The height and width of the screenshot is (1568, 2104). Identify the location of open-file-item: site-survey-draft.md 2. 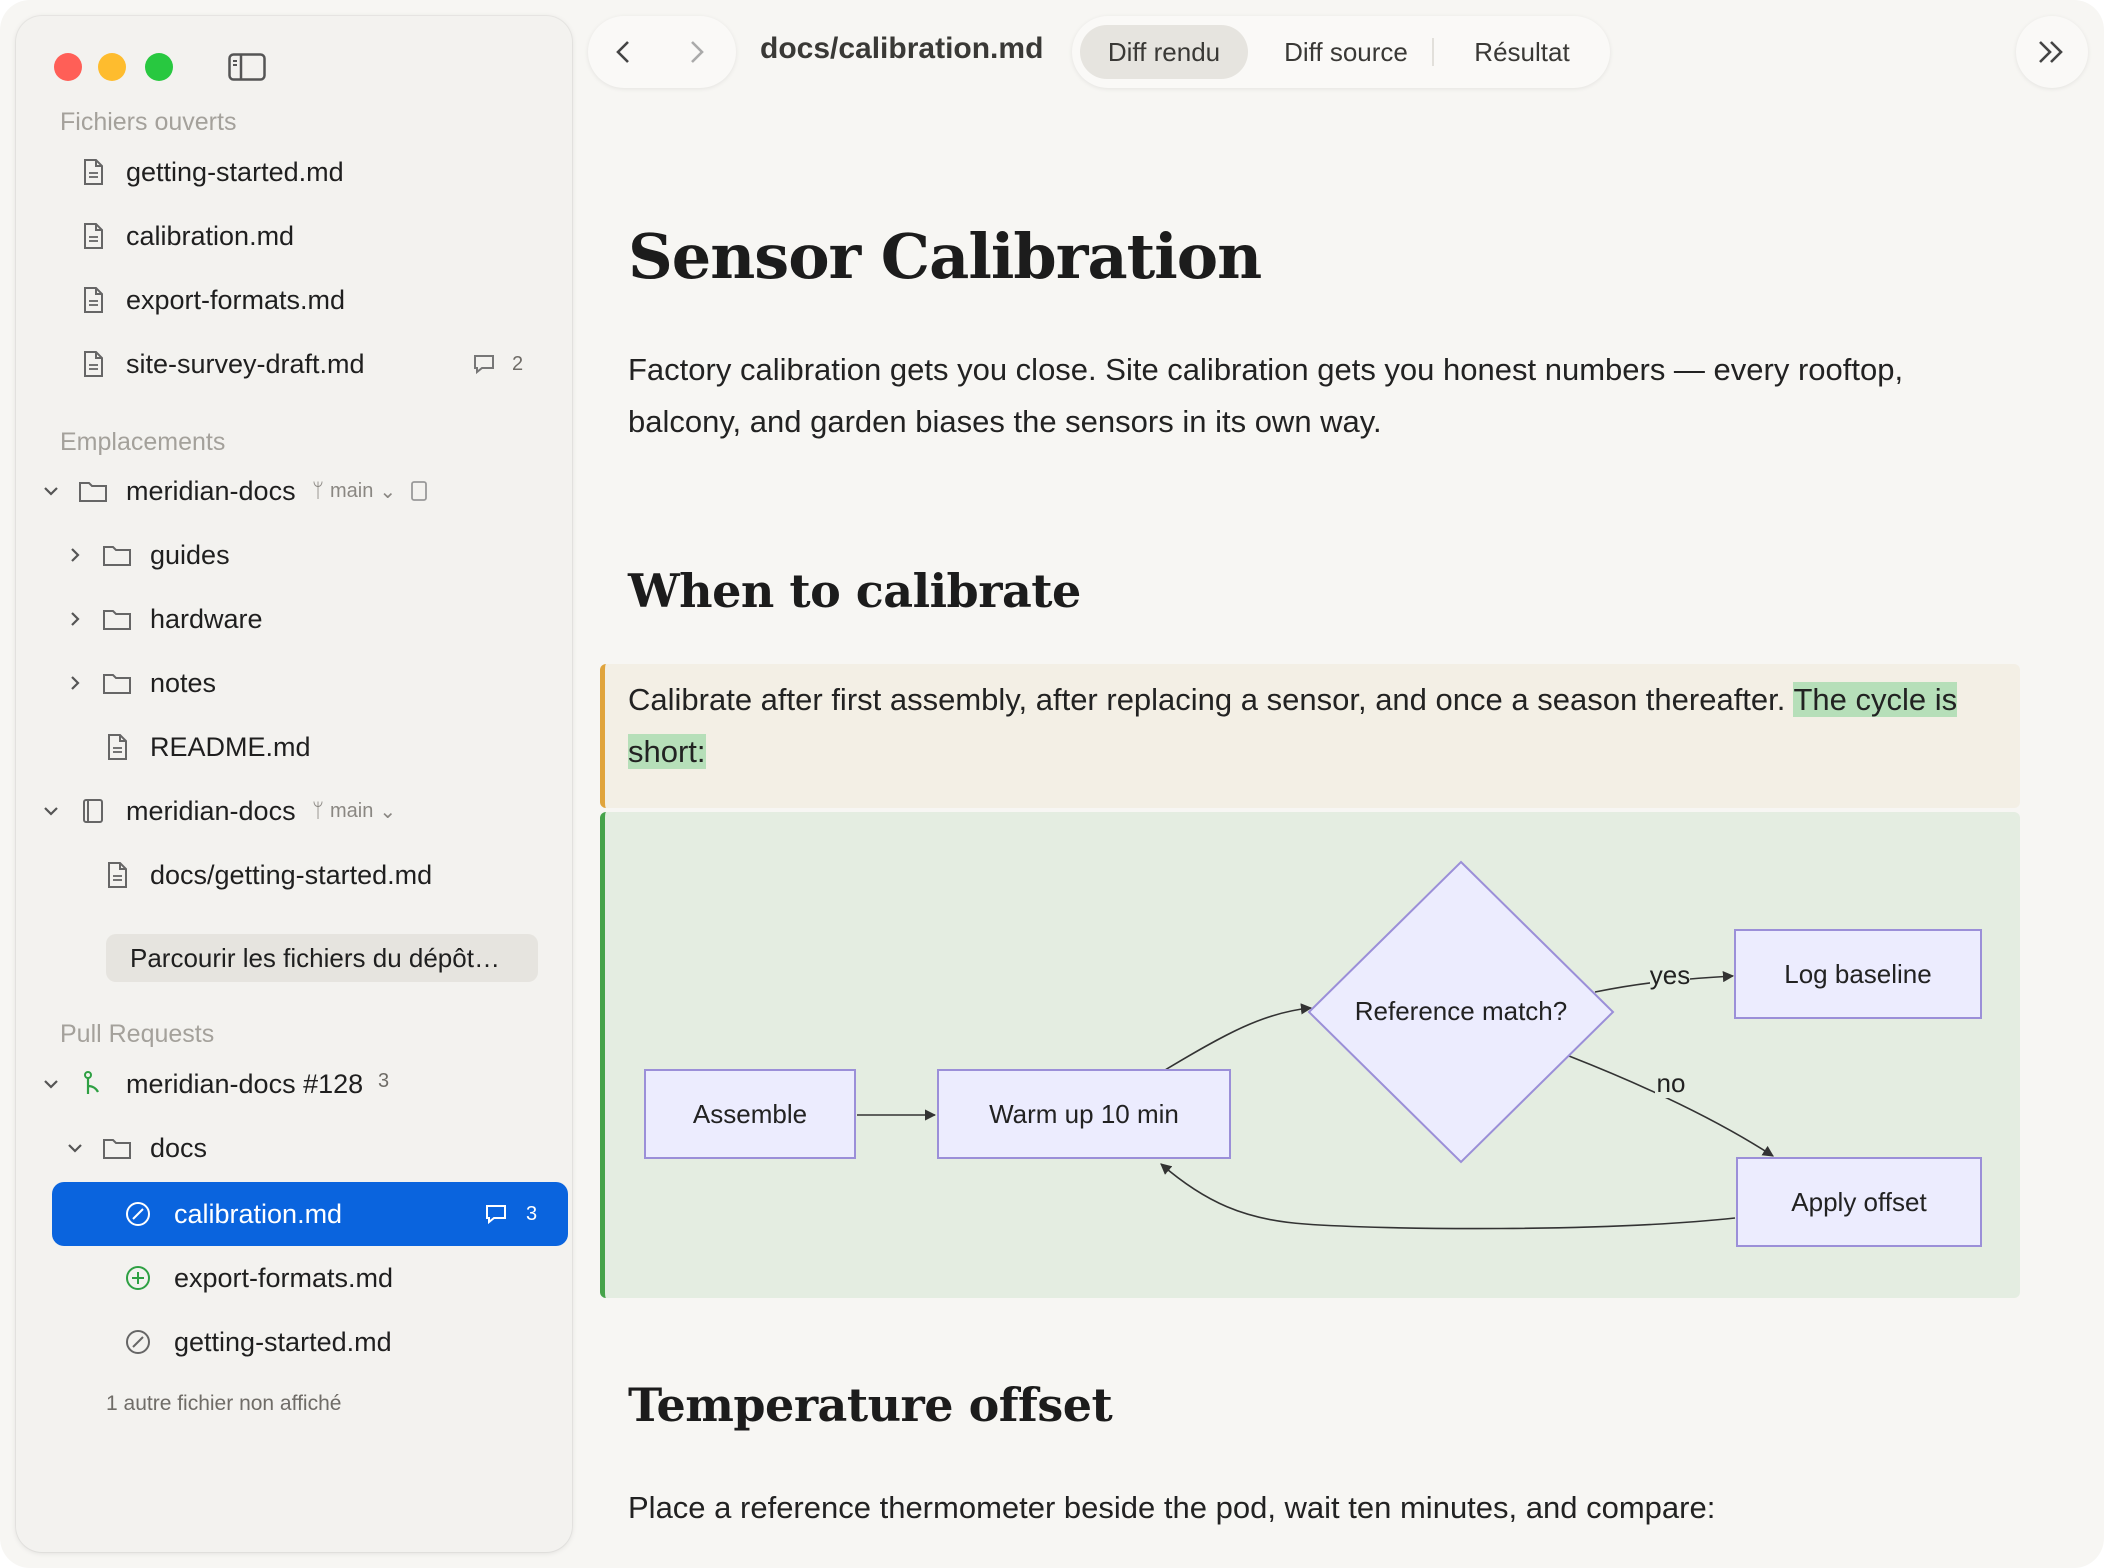
(294, 364).